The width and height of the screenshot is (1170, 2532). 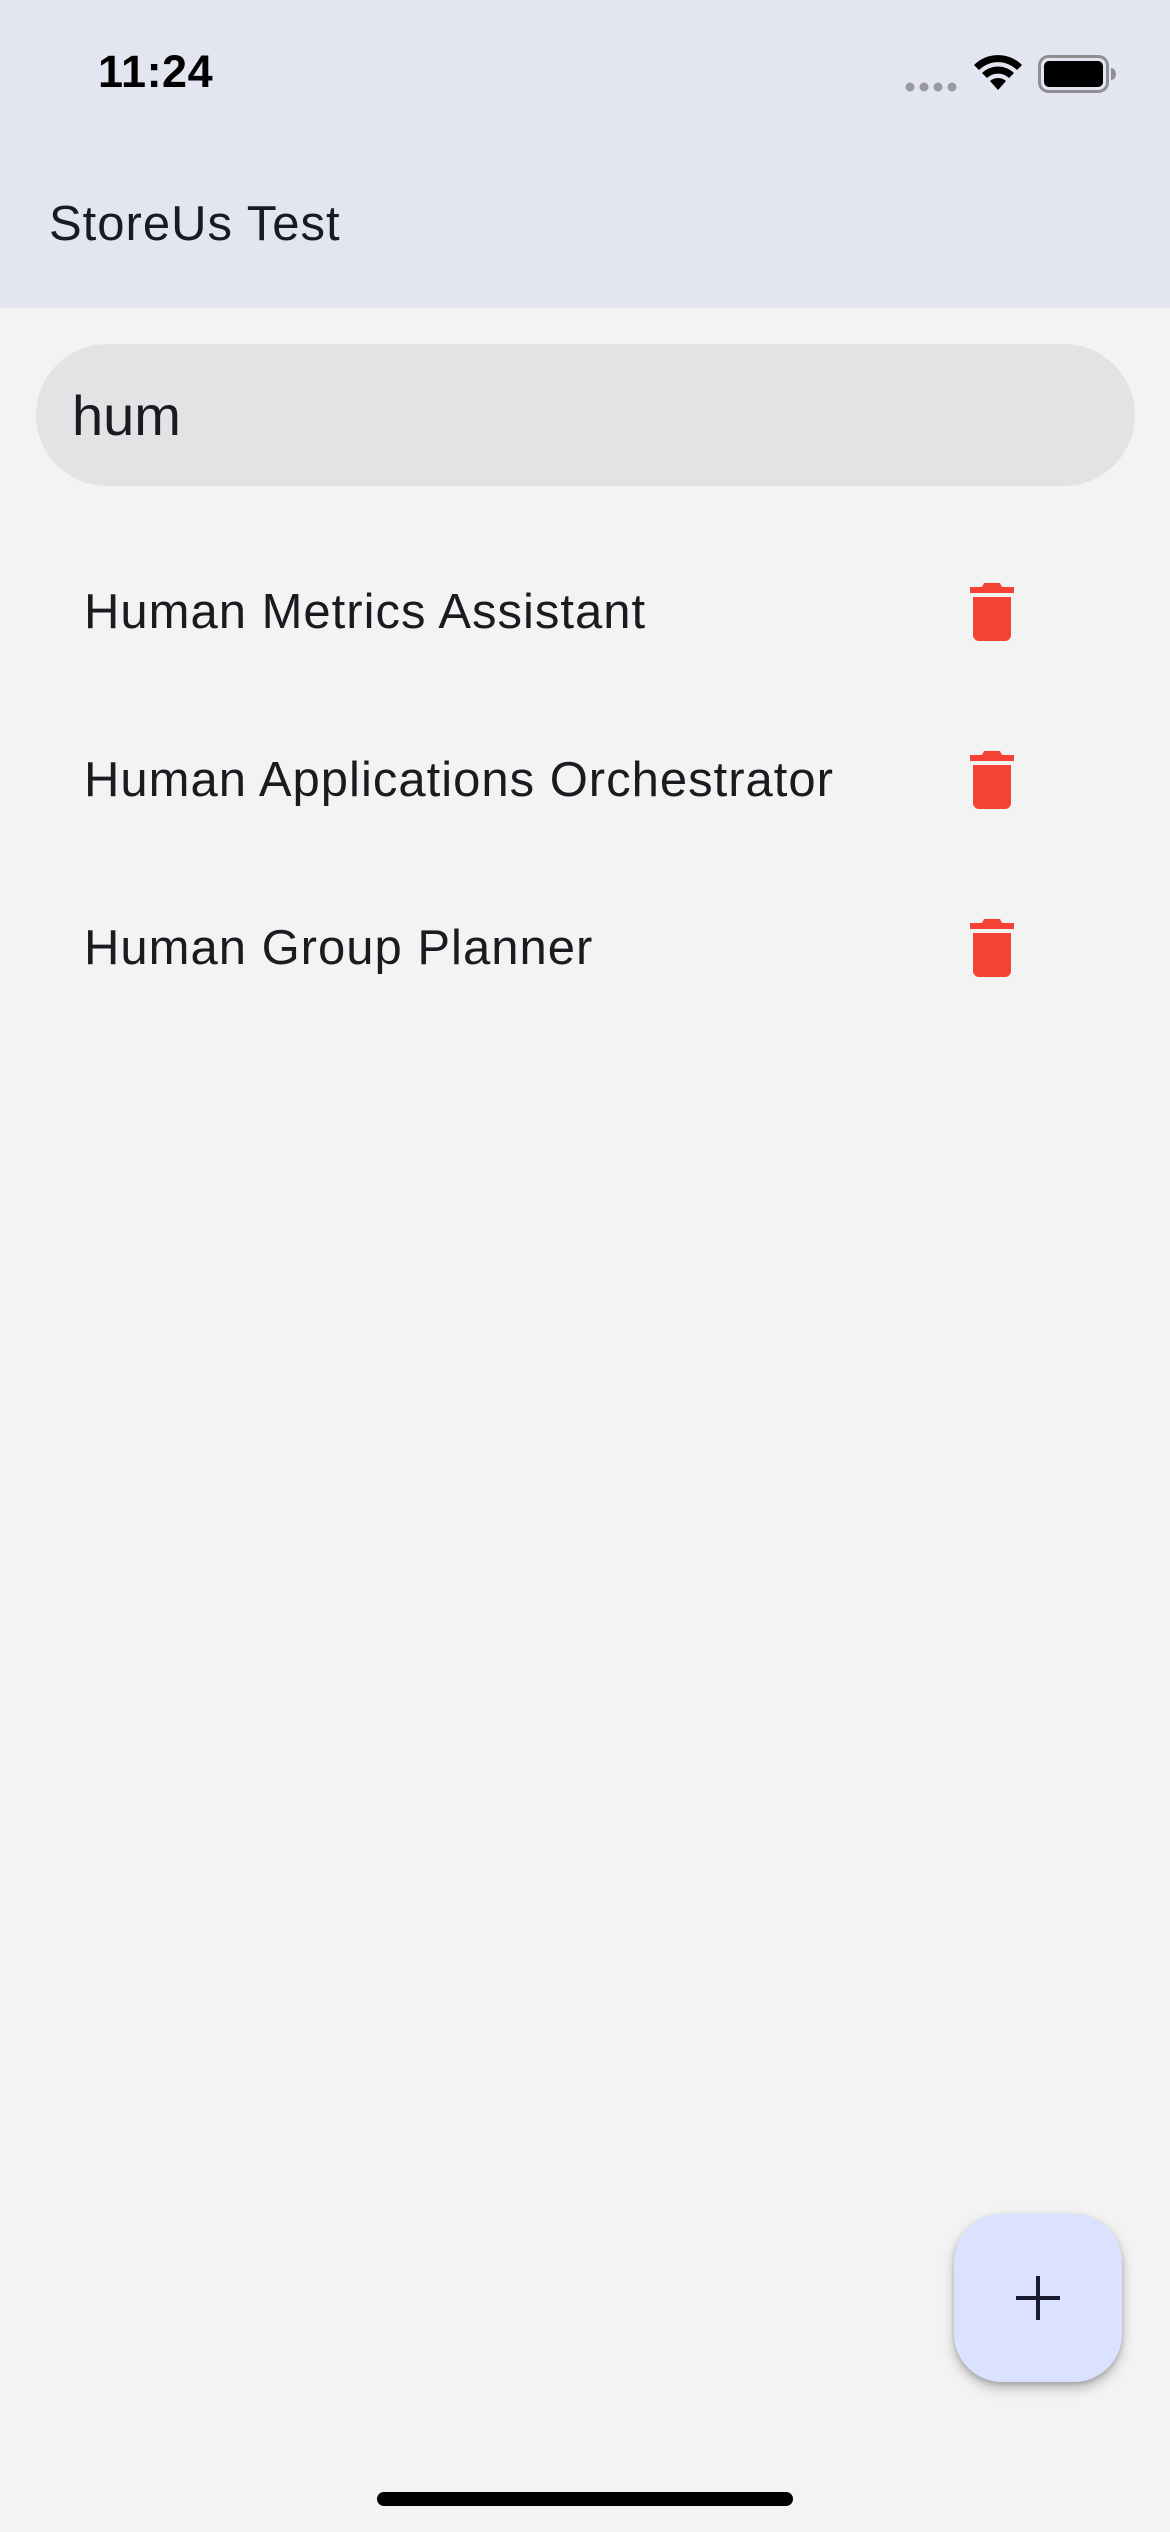 I want to click on list-item-label: Human Group Planner, so click(x=339, y=948).